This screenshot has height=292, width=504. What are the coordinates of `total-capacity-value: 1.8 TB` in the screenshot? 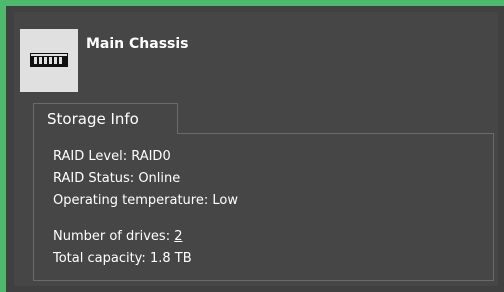 It's located at (170, 258).